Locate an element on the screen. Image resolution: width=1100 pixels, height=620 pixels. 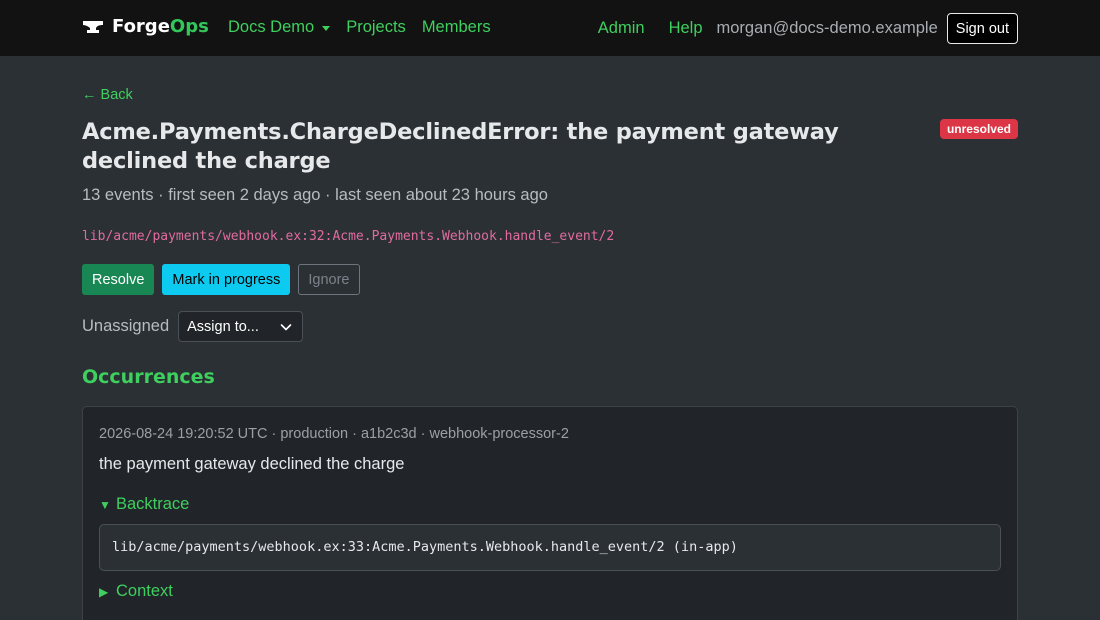
mark-in-progress-button: Mark in progress is located at coordinates (226, 279).